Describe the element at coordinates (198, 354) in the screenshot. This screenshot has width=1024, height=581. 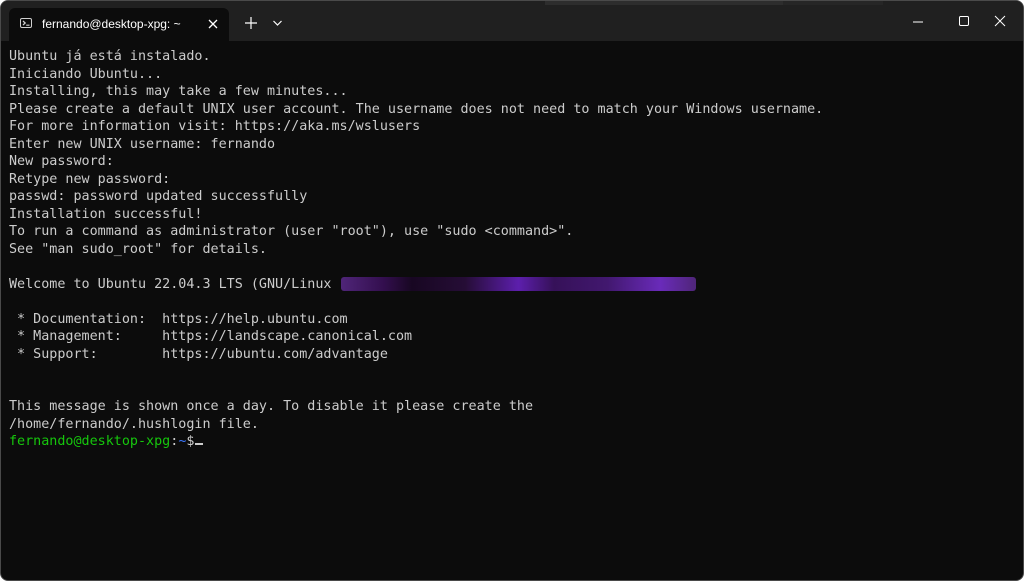
I see `terminal-line: * Support: https://ubuntu.com/advantage` at that location.